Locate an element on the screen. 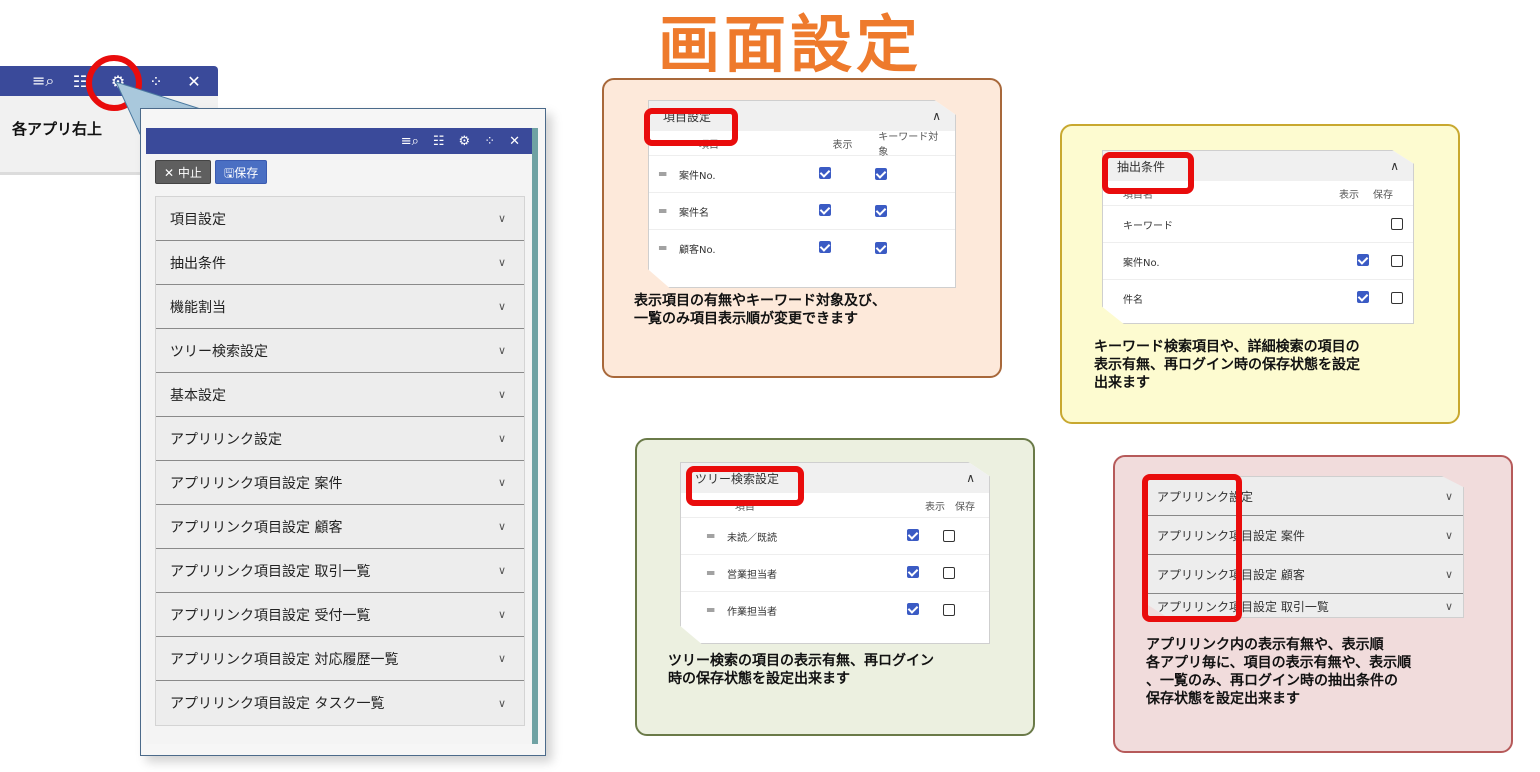 This screenshot has width=1540, height=772. page-title: 画面設定 is located at coordinates (789, 44).